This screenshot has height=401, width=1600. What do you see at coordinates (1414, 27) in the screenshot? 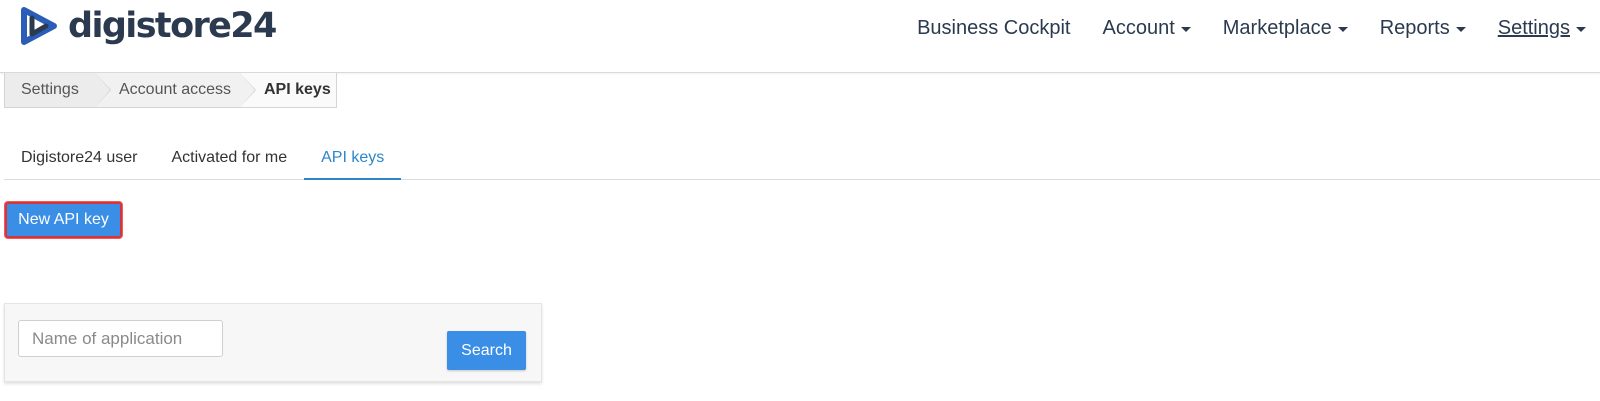
I see `nav-label: Reports` at bounding box center [1414, 27].